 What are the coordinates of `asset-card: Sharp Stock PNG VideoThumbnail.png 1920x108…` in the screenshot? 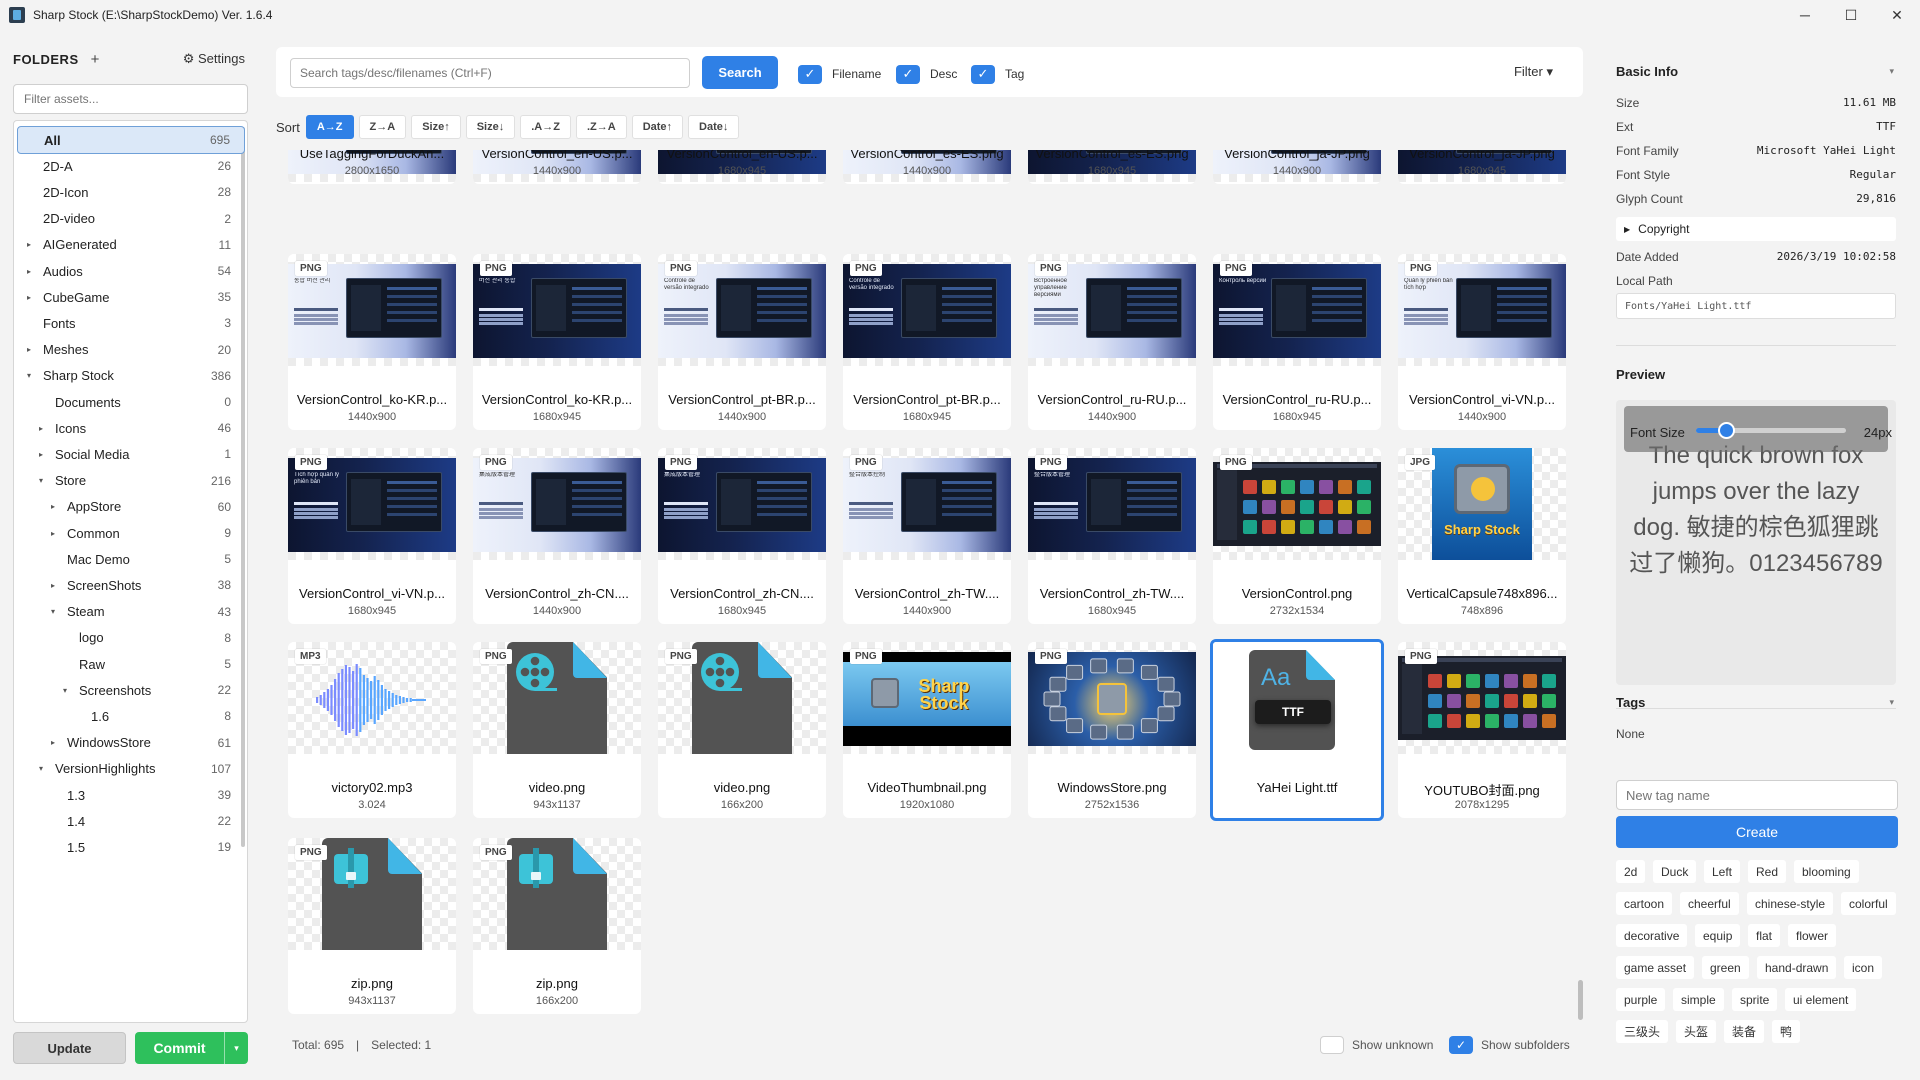 It's located at (927, 730).